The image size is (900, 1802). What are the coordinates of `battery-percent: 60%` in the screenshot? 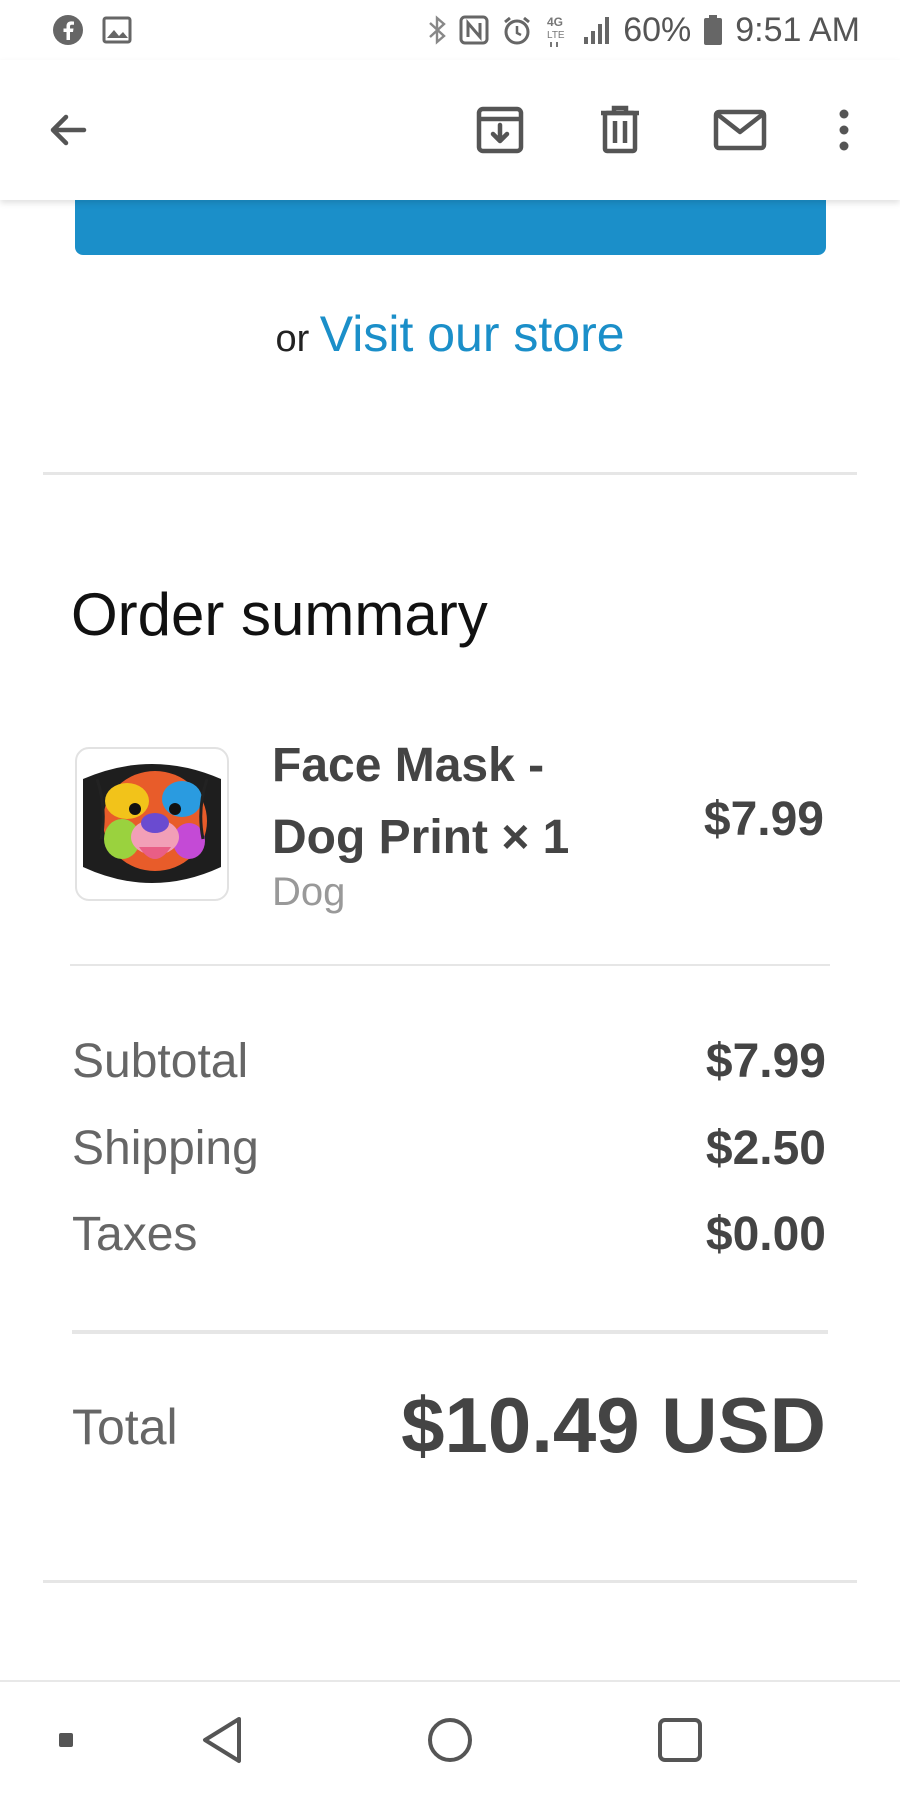 It's located at (657, 29).